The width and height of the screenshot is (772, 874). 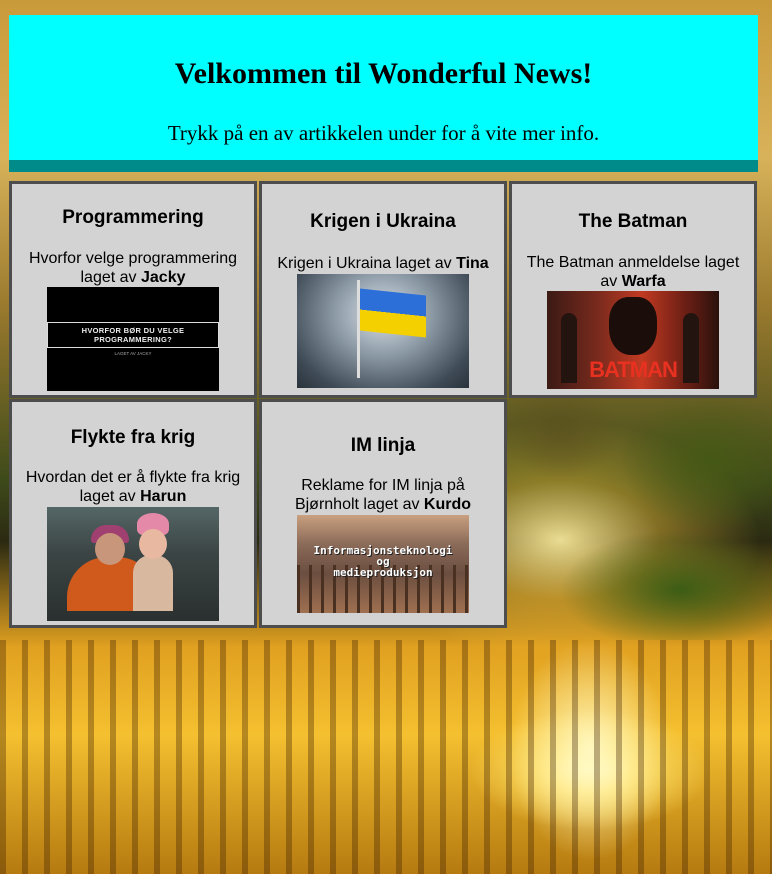 What do you see at coordinates (447, 504) in the screenshot?
I see `card-author: Kurdo` at bounding box center [447, 504].